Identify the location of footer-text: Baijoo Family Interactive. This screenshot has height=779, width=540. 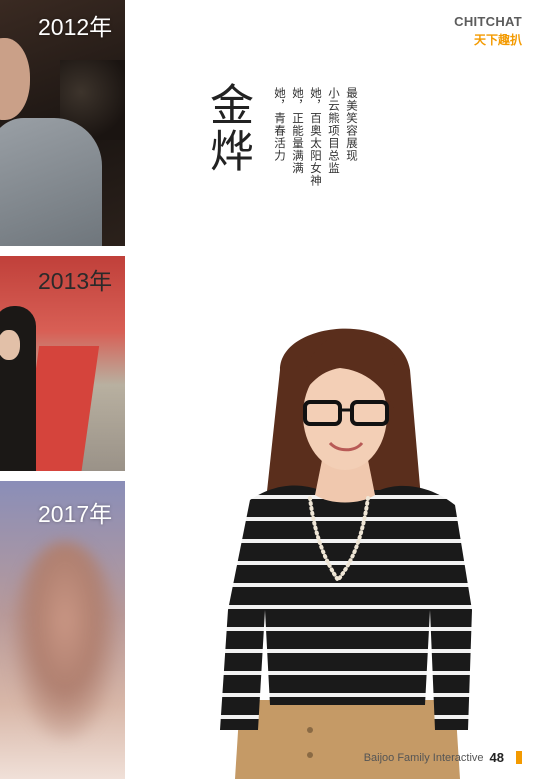
(423, 757).